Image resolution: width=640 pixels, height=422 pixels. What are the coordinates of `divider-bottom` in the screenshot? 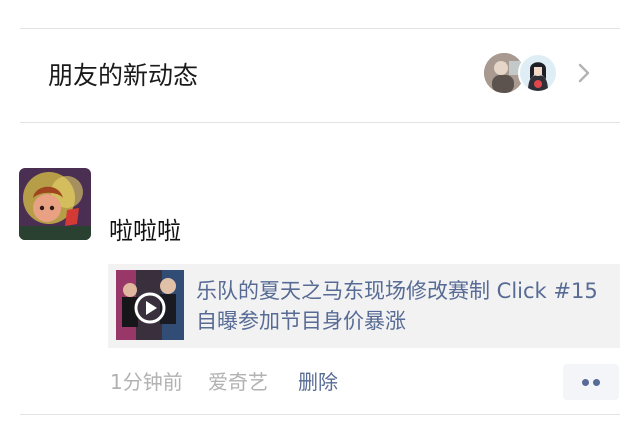 It's located at (320, 414).